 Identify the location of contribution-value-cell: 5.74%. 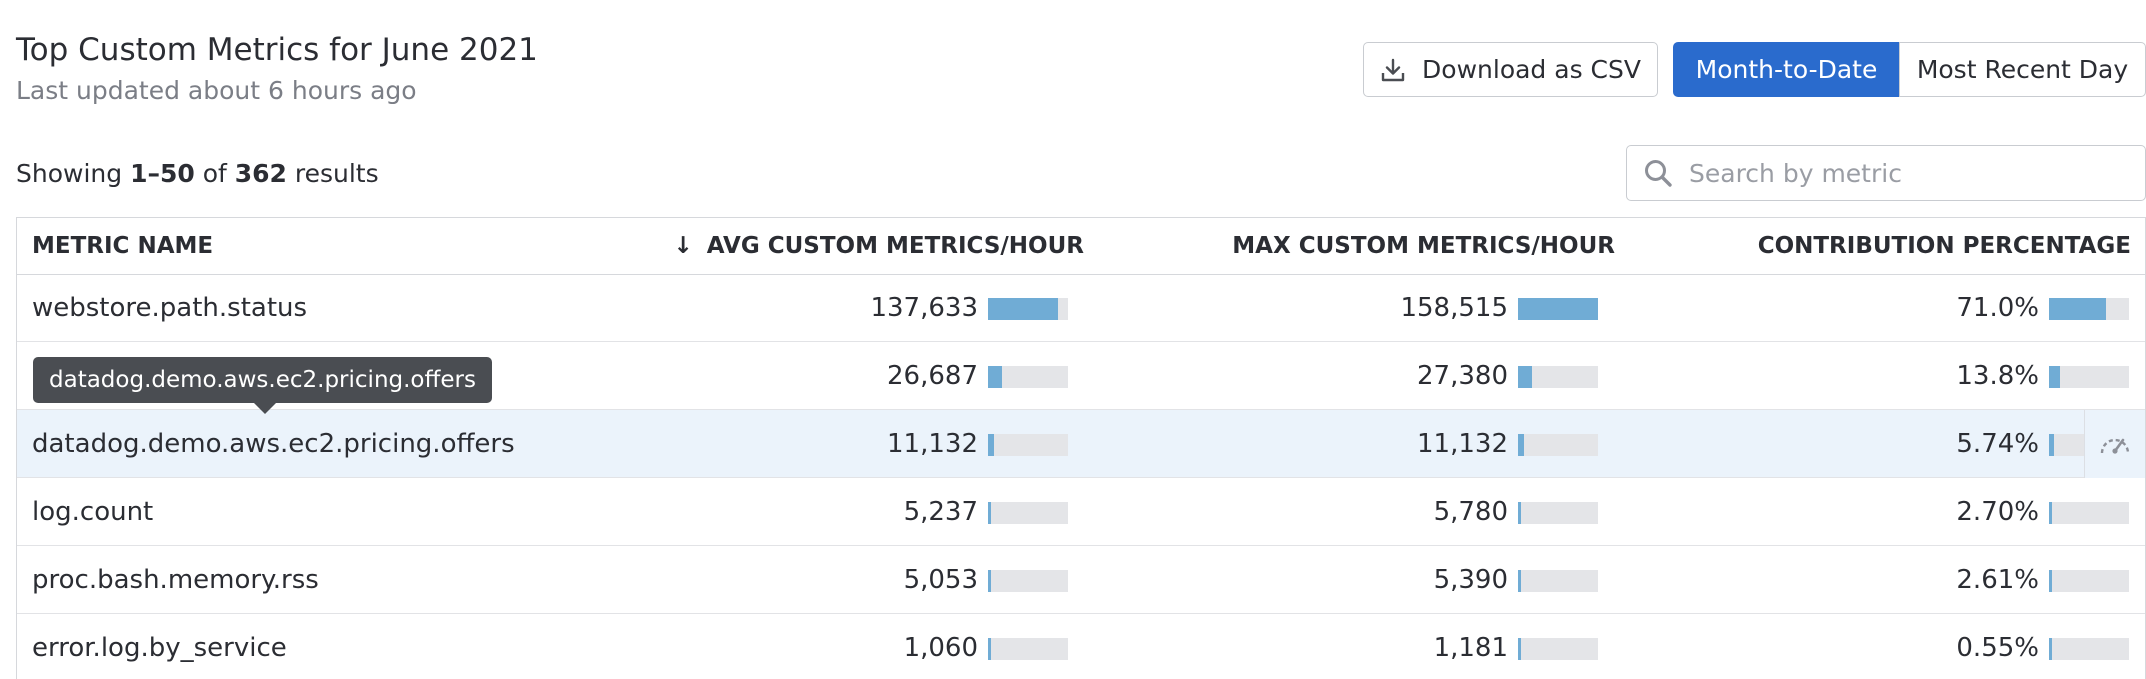
(1997, 444).